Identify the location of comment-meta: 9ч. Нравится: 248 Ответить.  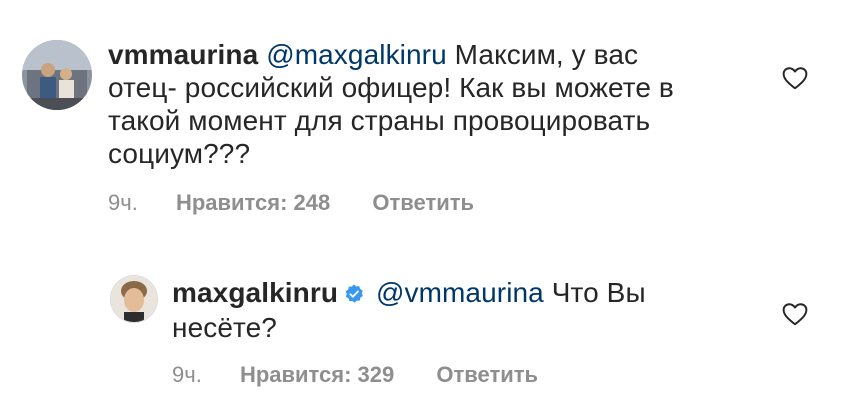
(291, 203).